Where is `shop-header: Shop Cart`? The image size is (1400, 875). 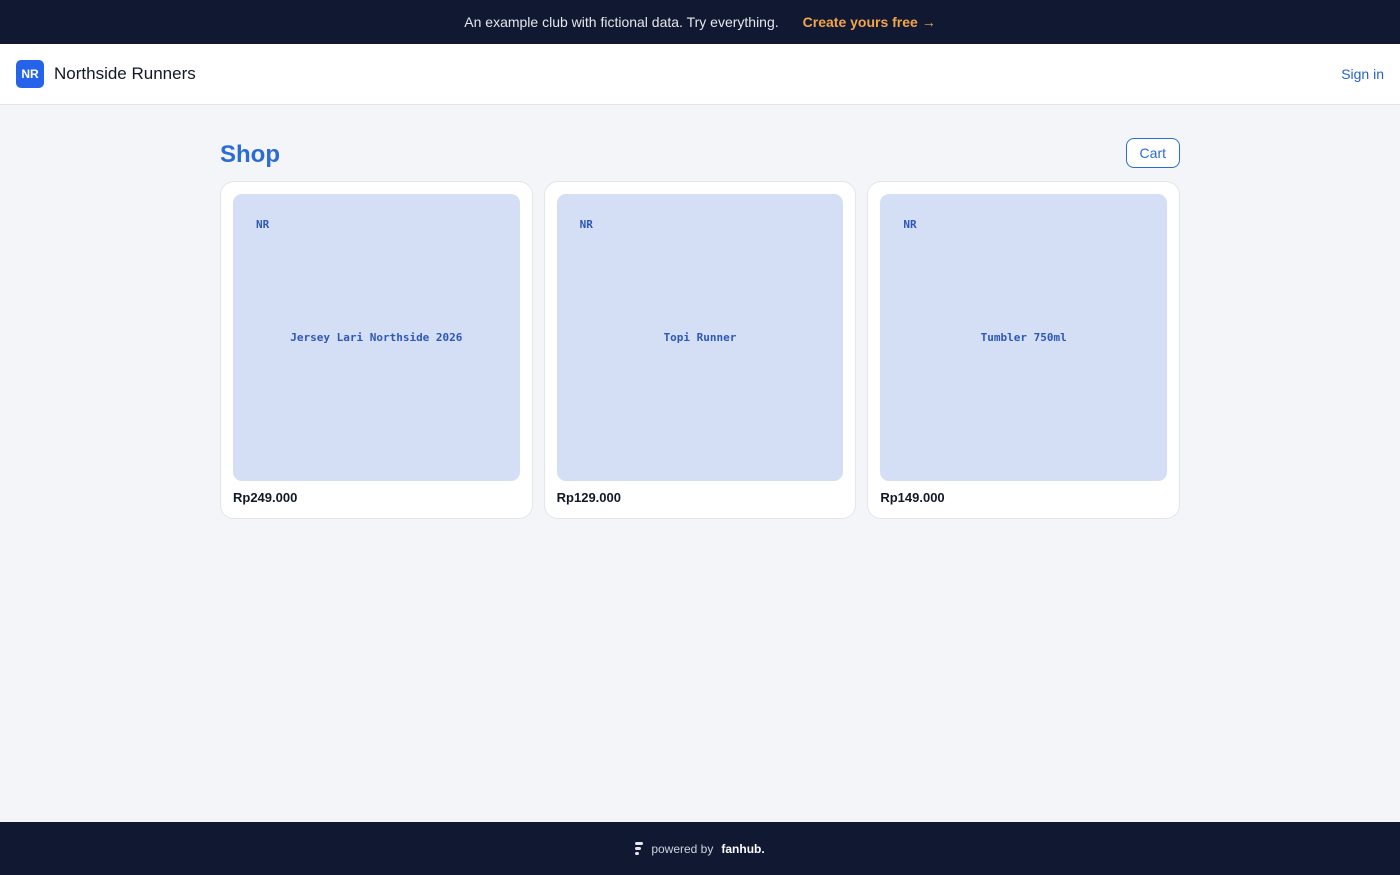
shop-header: Shop Cart is located at coordinates (700, 153).